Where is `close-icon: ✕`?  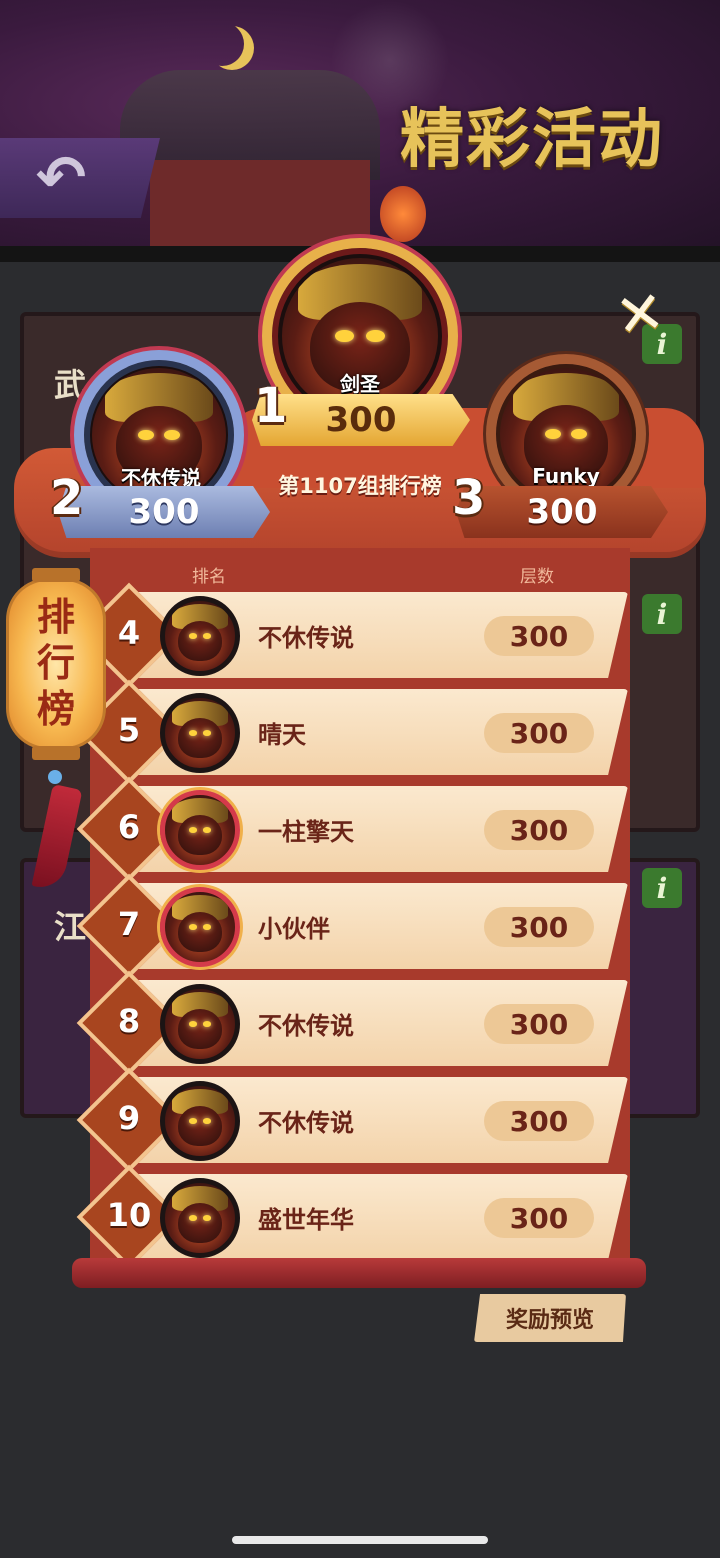 close-icon: ✕ is located at coordinates (639, 314).